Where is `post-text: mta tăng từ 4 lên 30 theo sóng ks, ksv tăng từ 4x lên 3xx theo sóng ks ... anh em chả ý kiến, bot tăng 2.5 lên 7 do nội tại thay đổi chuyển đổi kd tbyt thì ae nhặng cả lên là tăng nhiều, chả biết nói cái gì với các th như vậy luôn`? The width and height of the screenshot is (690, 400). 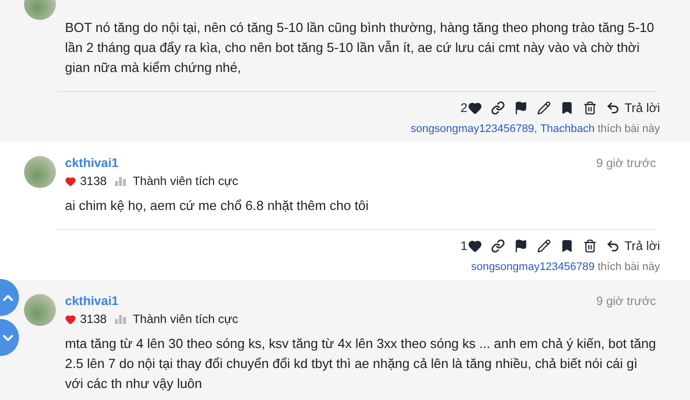
post-text: mta tăng từ 4 lên 30 theo sóng ks, ksv tăng từ 4x lên 3xx theo sóng ks ... anh em chả ý kiến, bot tăng 2.5 lên 7 do nội tại thay đổi chuyển đổi kd tbyt thì ae nhặng cả lên là tăng nhiều, chả biết nói cái gì với các th như vậy luôn is located at coordinates (360, 364).